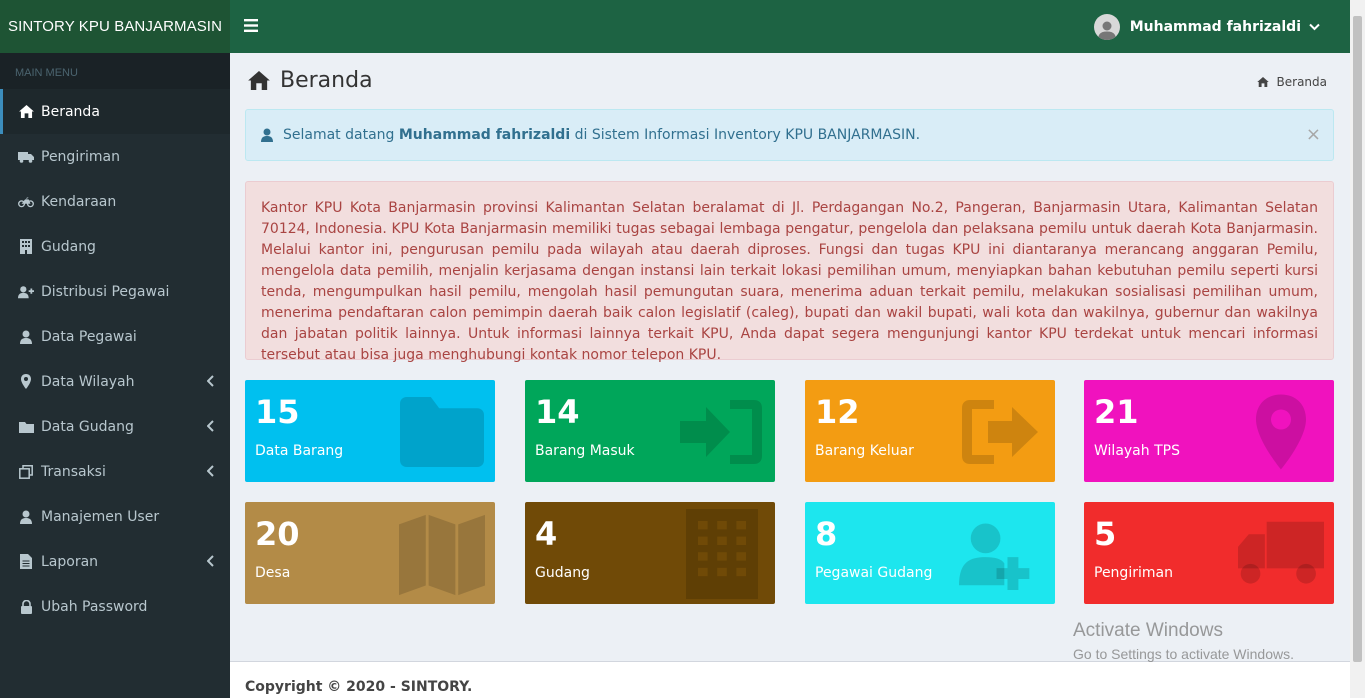 The width and height of the screenshot is (1365, 698). I want to click on stat-count: 5, so click(1105, 534).